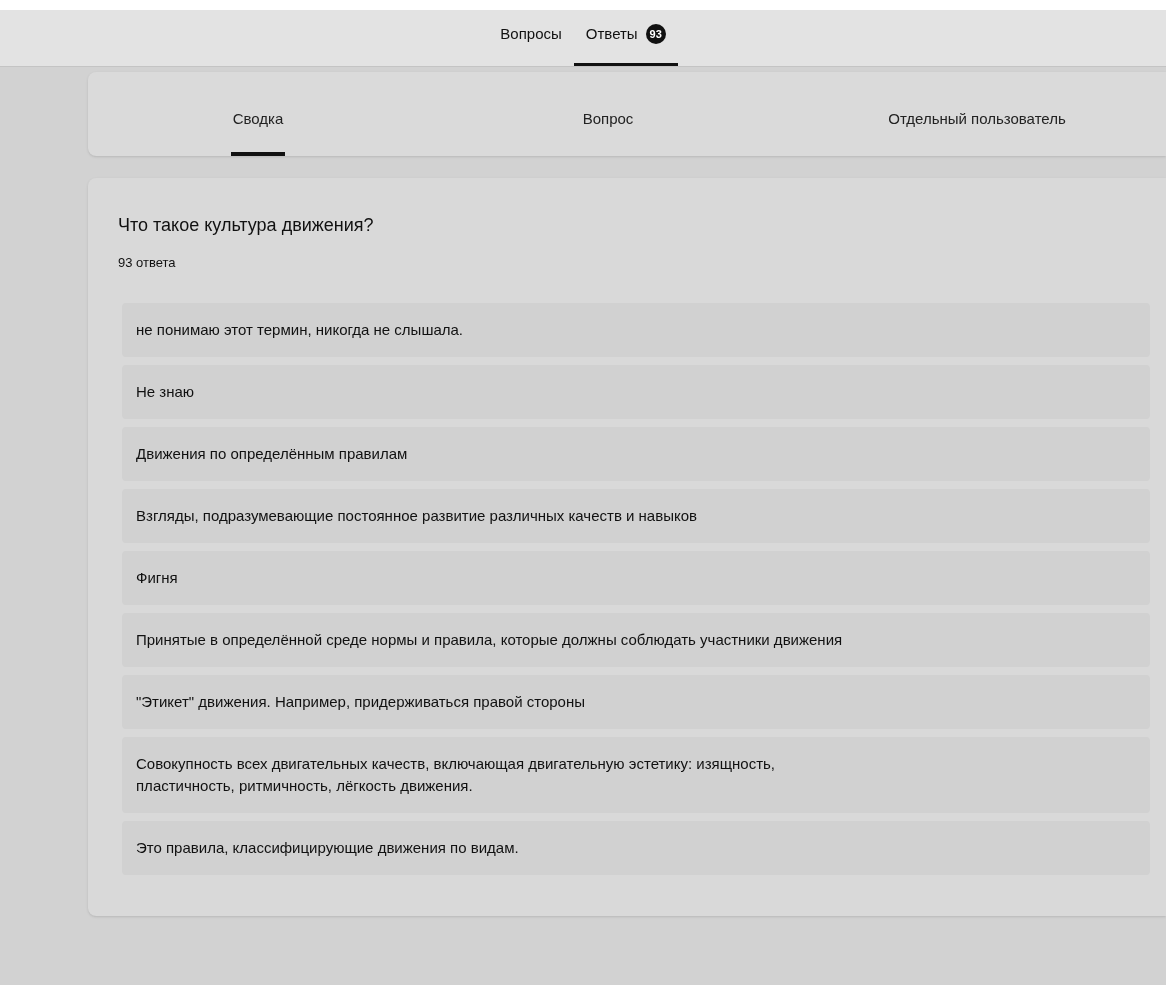  What do you see at coordinates (531, 44) in the screenshot?
I see `tab: Вопросы` at bounding box center [531, 44].